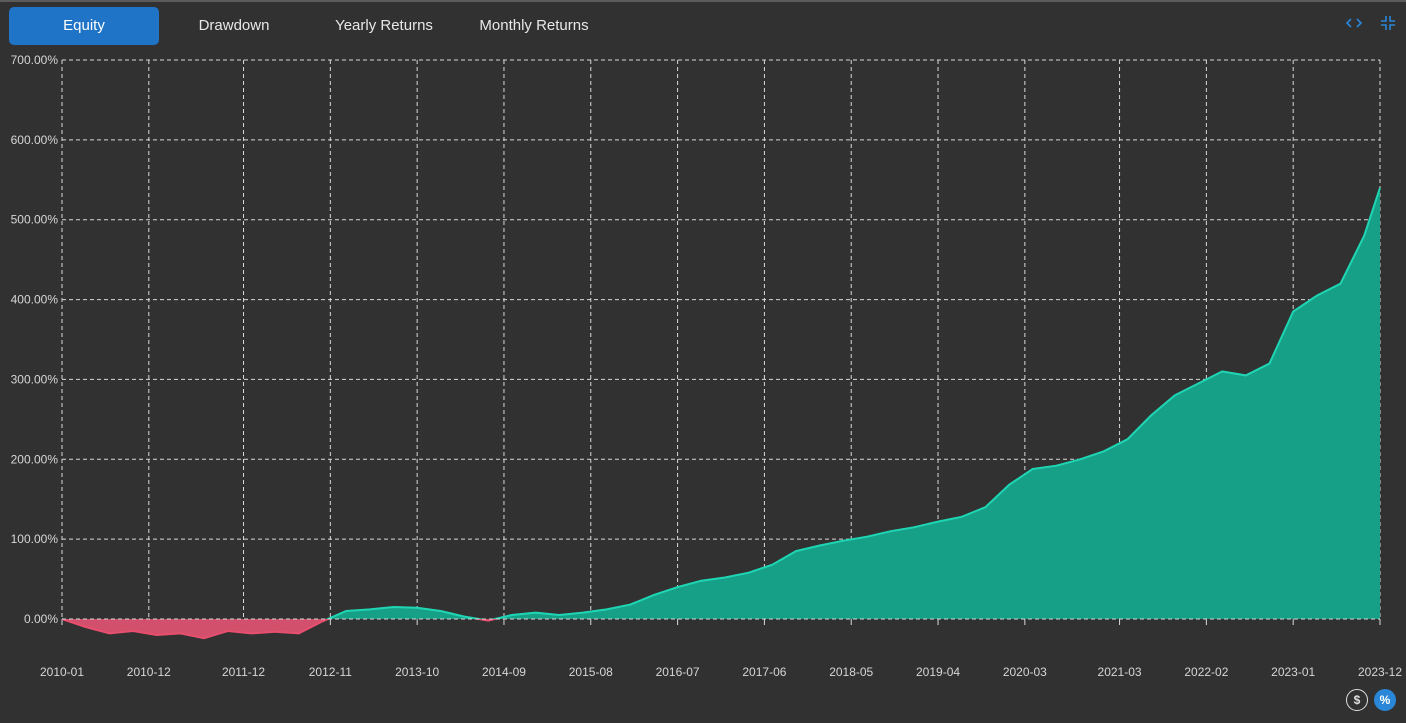 The width and height of the screenshot is (1406, 723). Describe the element at coordinates (678, 672) in the screenshot. I see `x-tick-label: 2016-07` at that location.